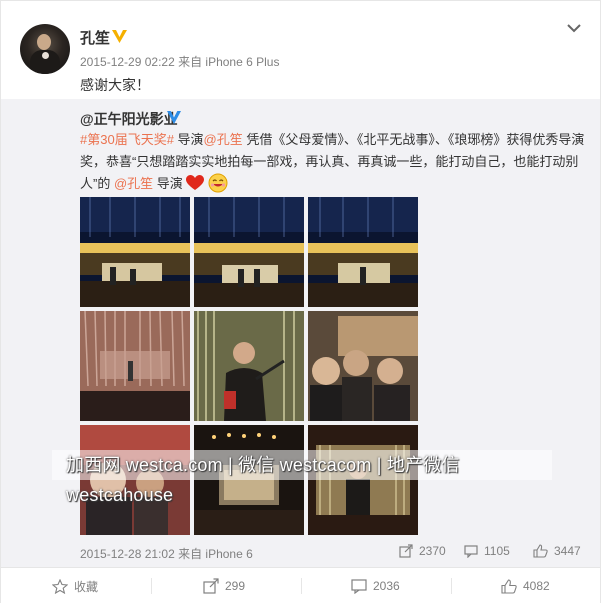 This screenshot has height=604, width=601. I want to click on comment-count: 1105, so click(497, 551).